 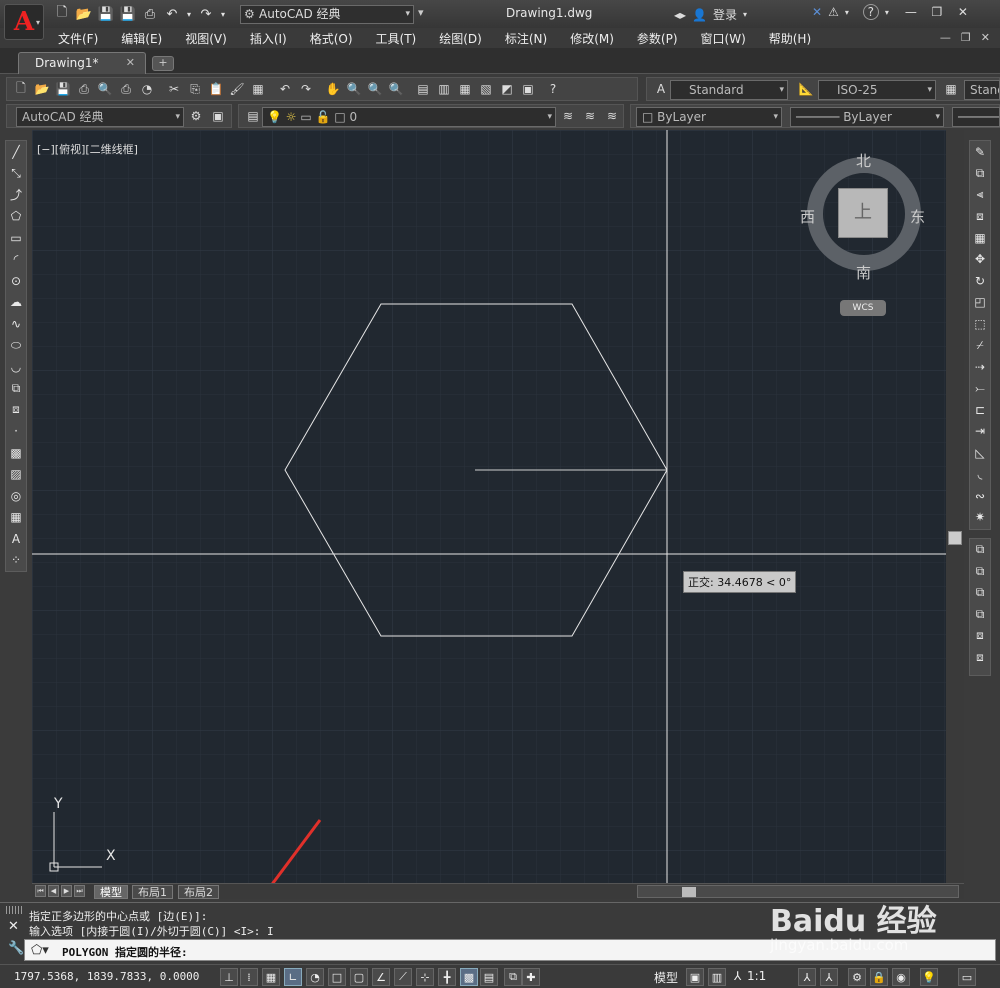 What do you see at coordinates (980, 636) in the screenshot?
I see `text-to-front-icon: ⧈` at bounding box center [980, 636].